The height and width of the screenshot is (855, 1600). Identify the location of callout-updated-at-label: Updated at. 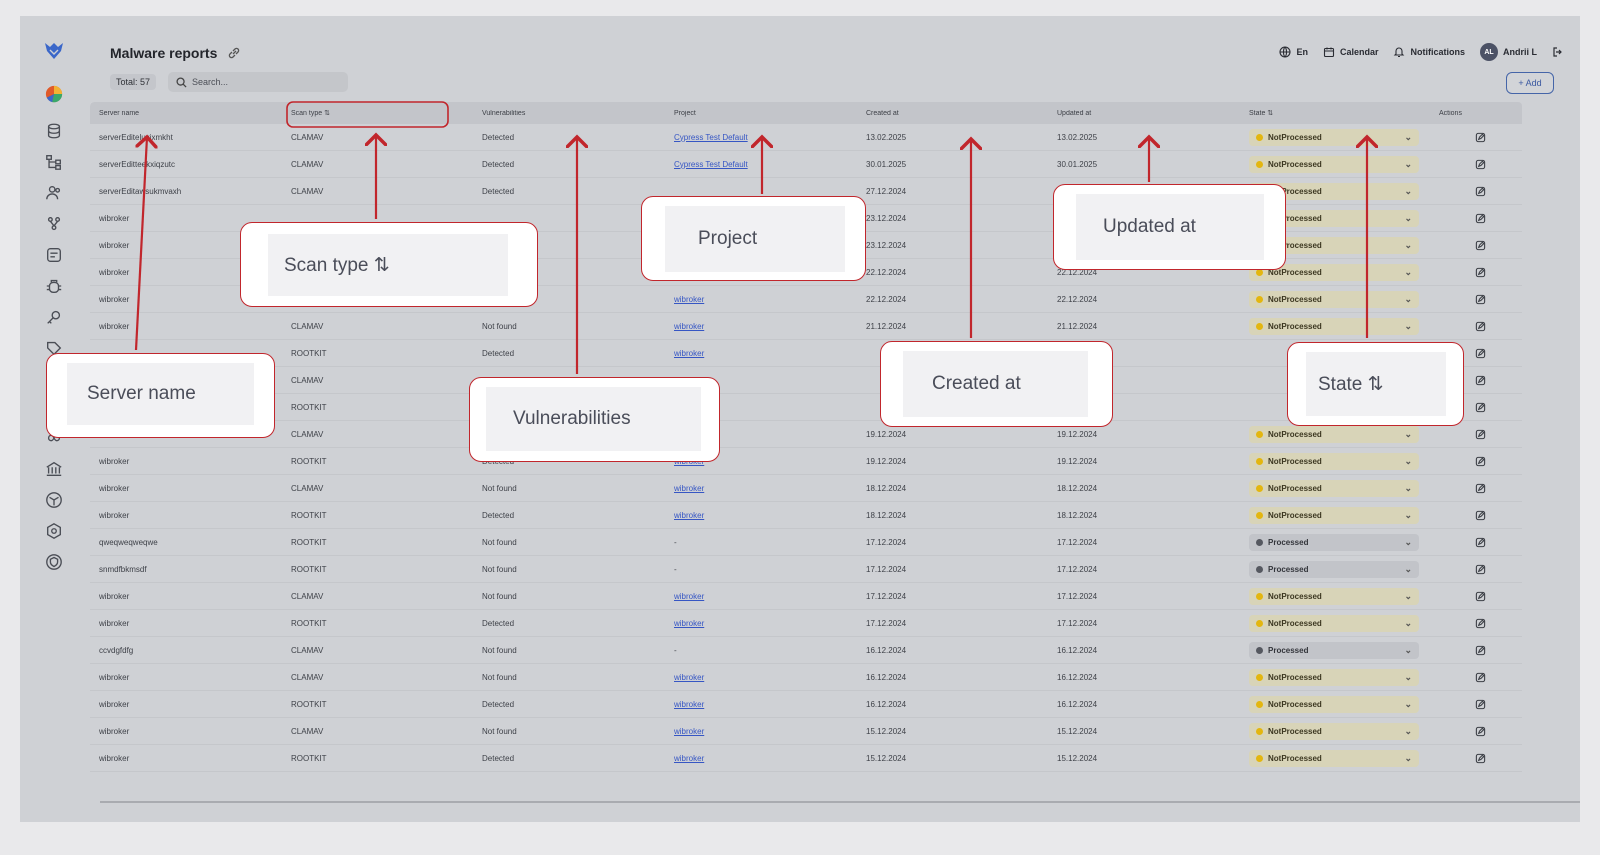
(1170, 227).